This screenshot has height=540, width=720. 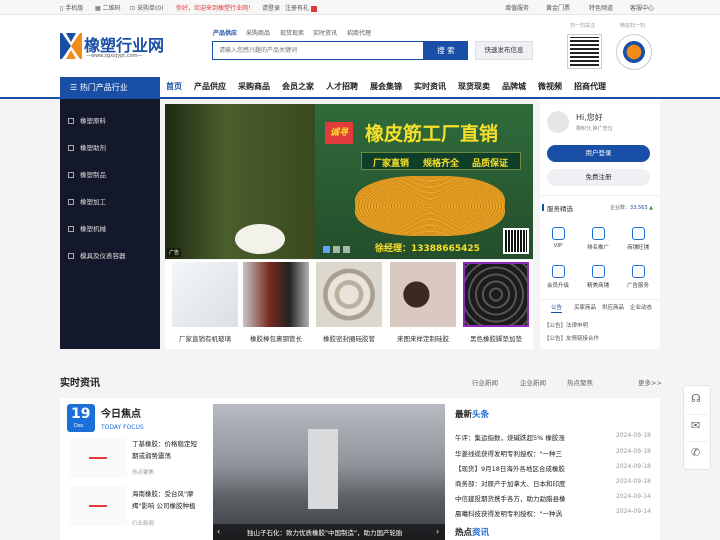 What do you see at coordinates (695, 452) in the screenshot?
I see `phone-icon: ✆` at bounding box center [695, 452].